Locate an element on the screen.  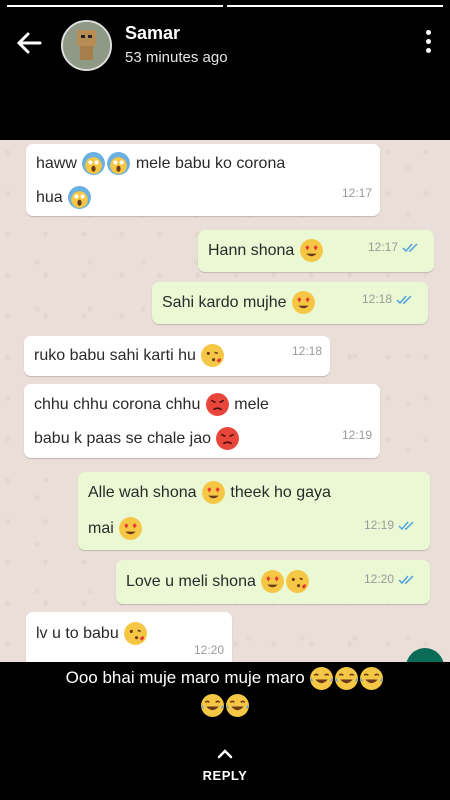
contact-name: Samar is located at coordinates (153, 33).